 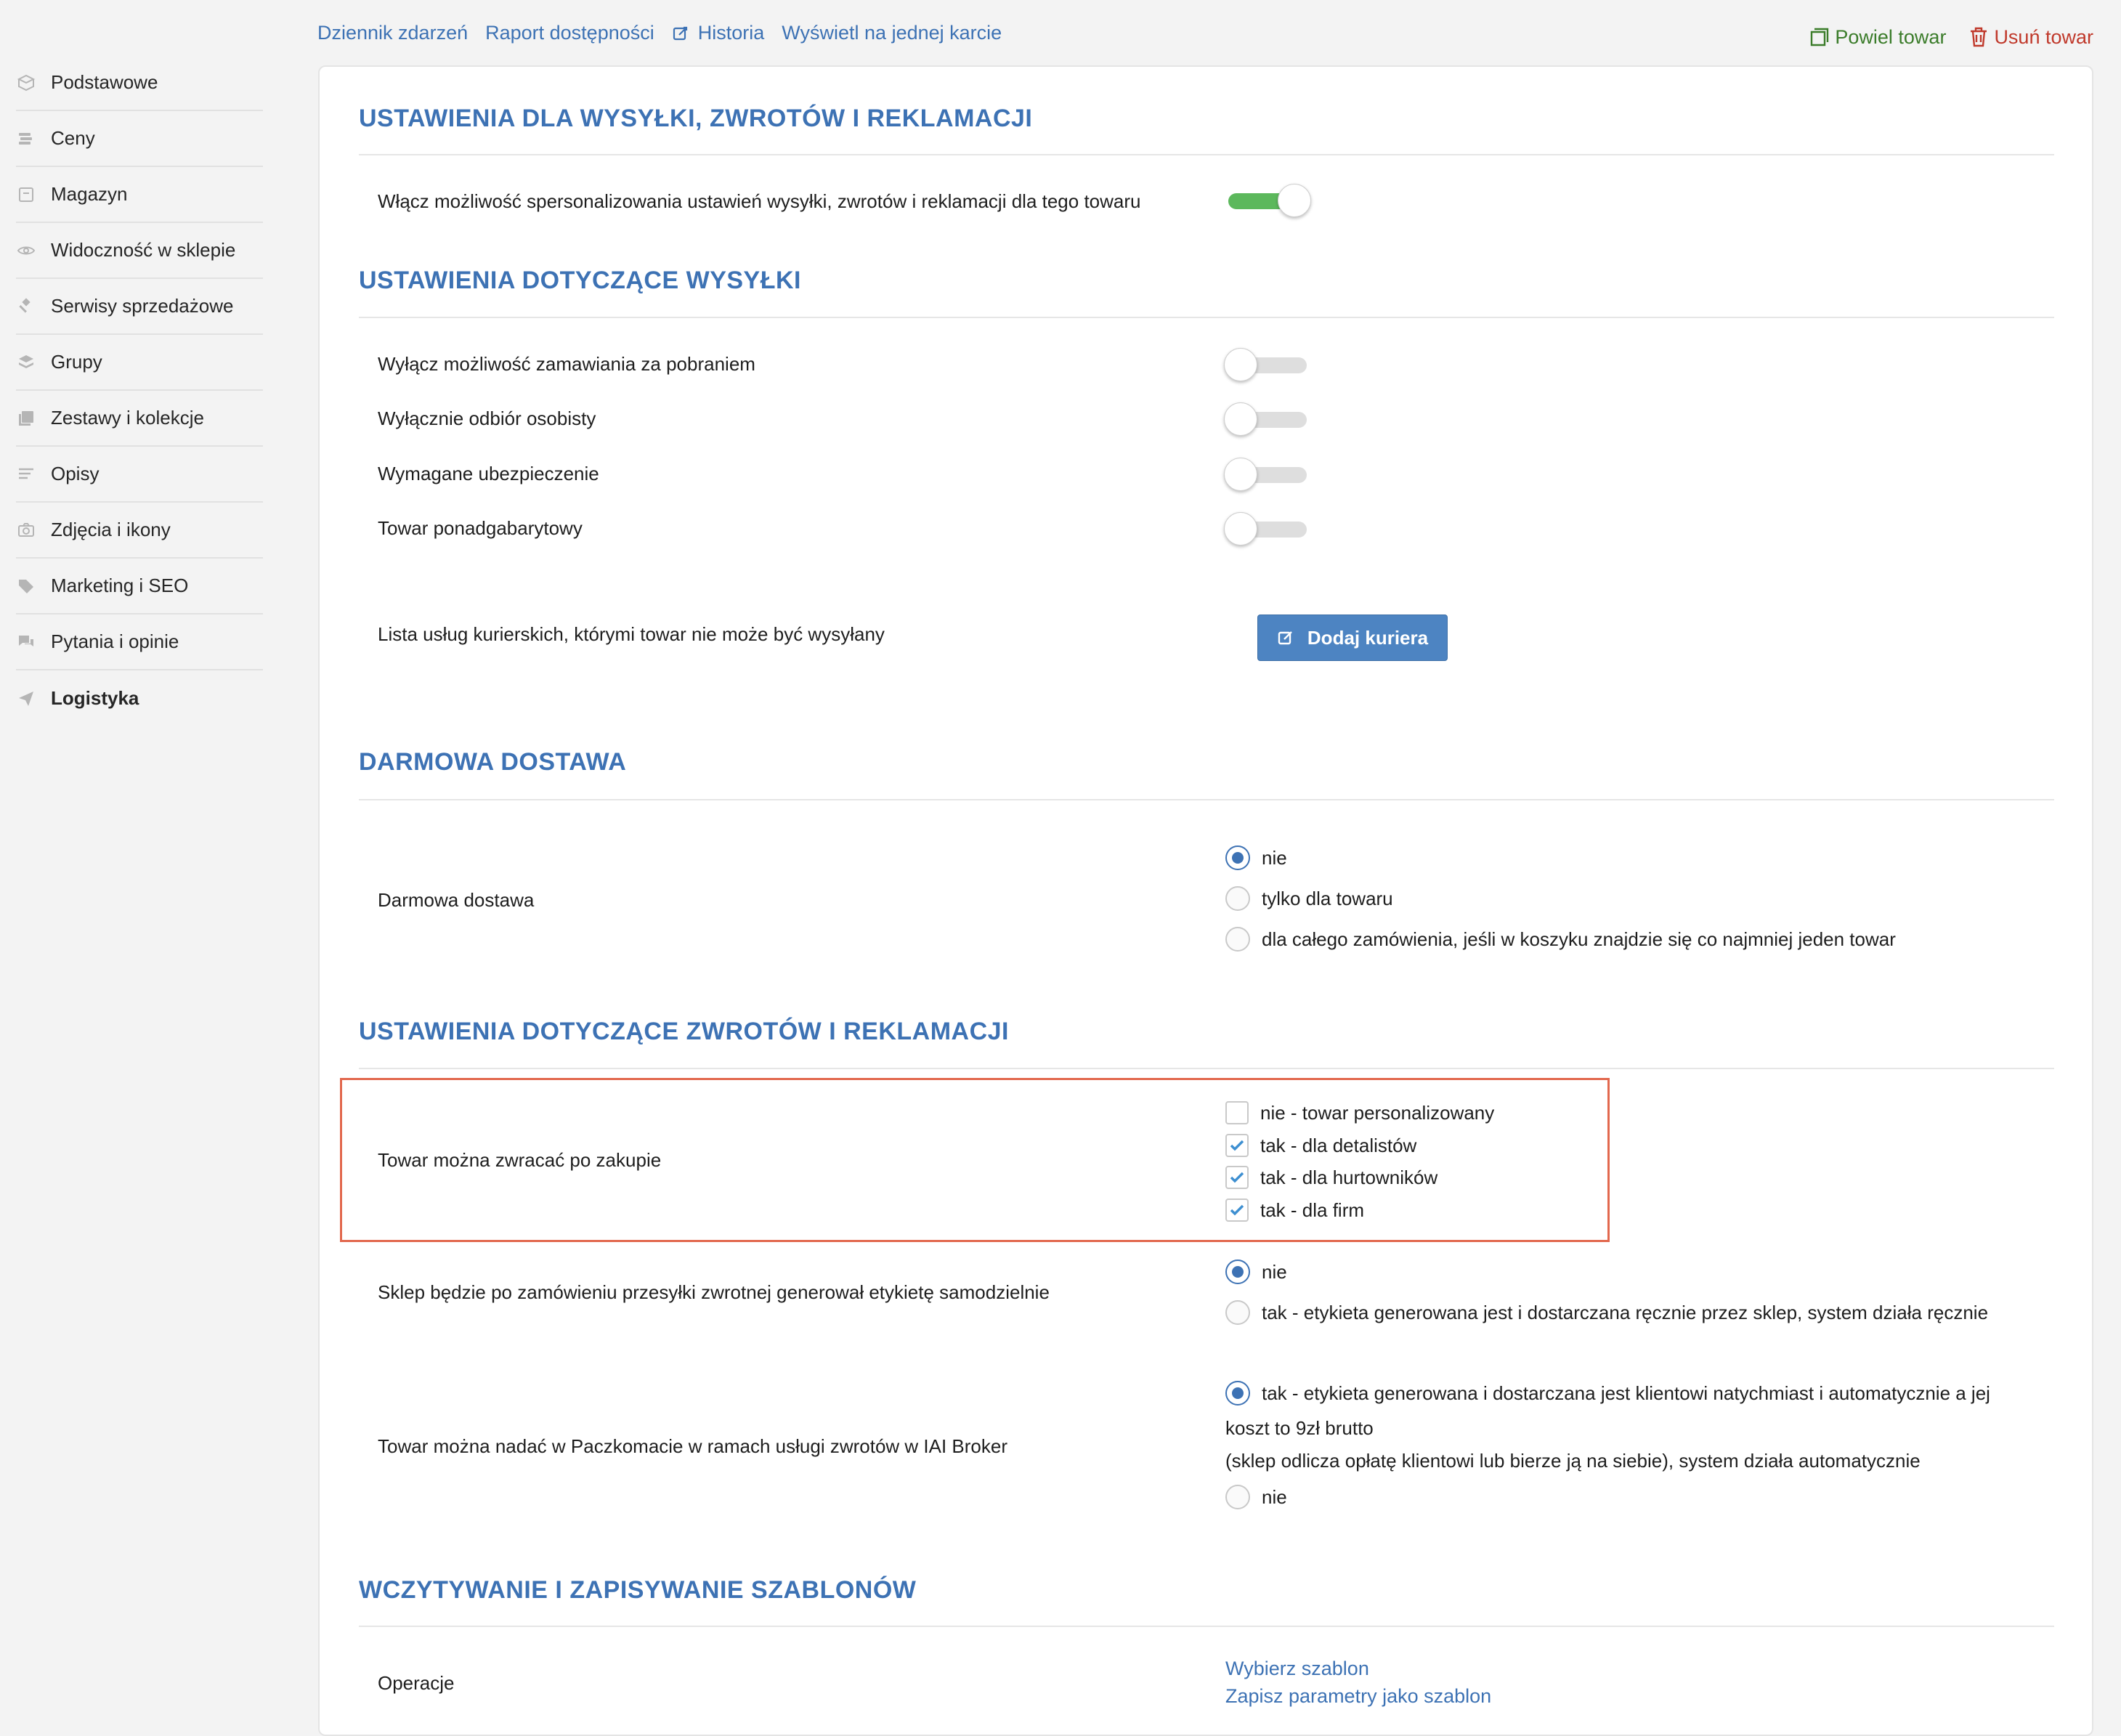 I want to click on sidebar-item-magazyn: Magazyn, so click(x=139, y=195).